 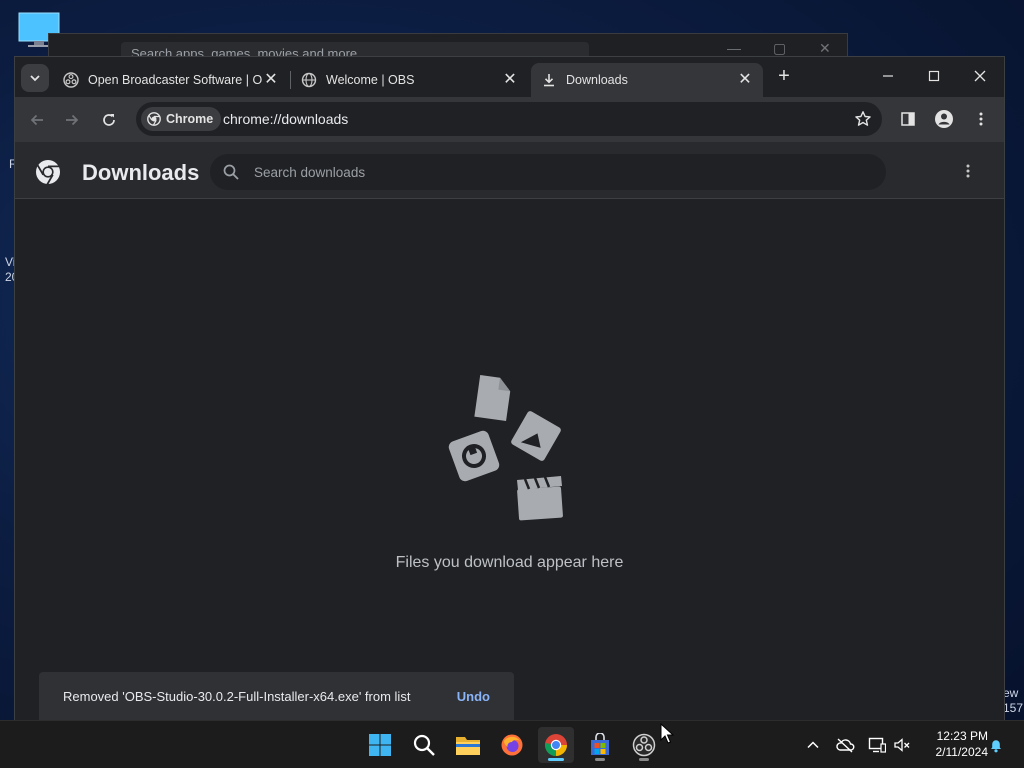 I want to click on notifications-button, so click(x=996, y=745).